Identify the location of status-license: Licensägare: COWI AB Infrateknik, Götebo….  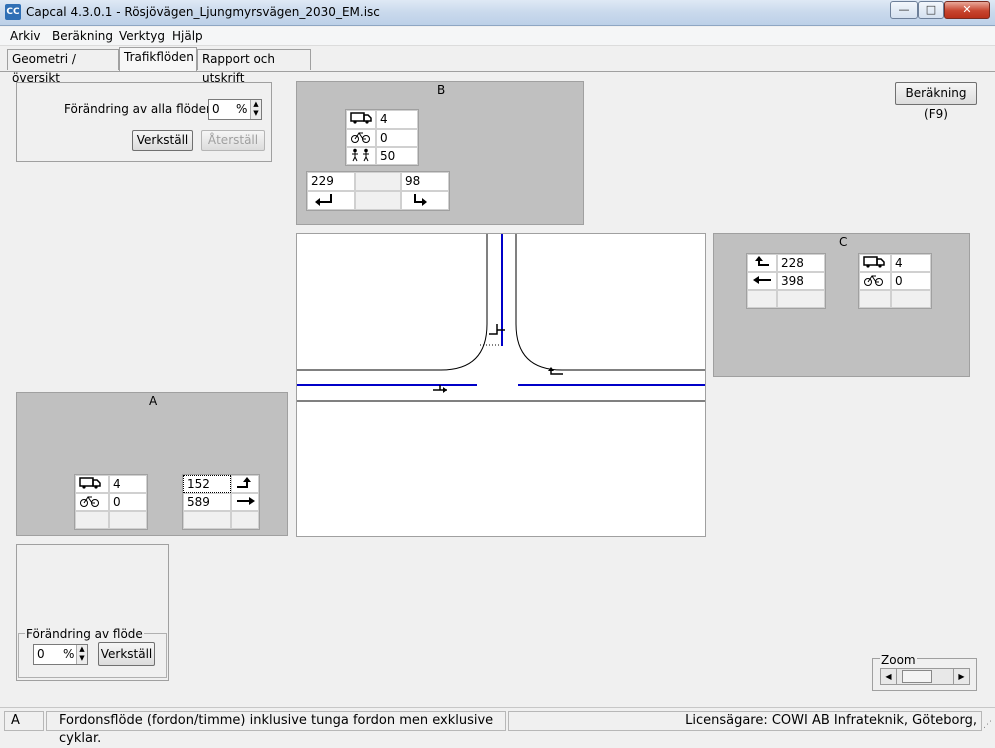
(745, 721).